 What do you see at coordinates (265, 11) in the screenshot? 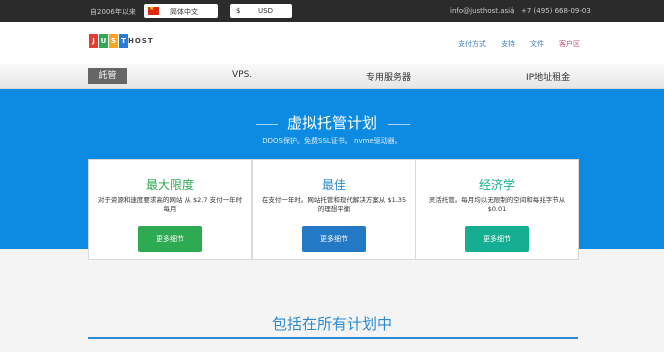
I see `currency-label: USD` at bounding box center [265, 11].